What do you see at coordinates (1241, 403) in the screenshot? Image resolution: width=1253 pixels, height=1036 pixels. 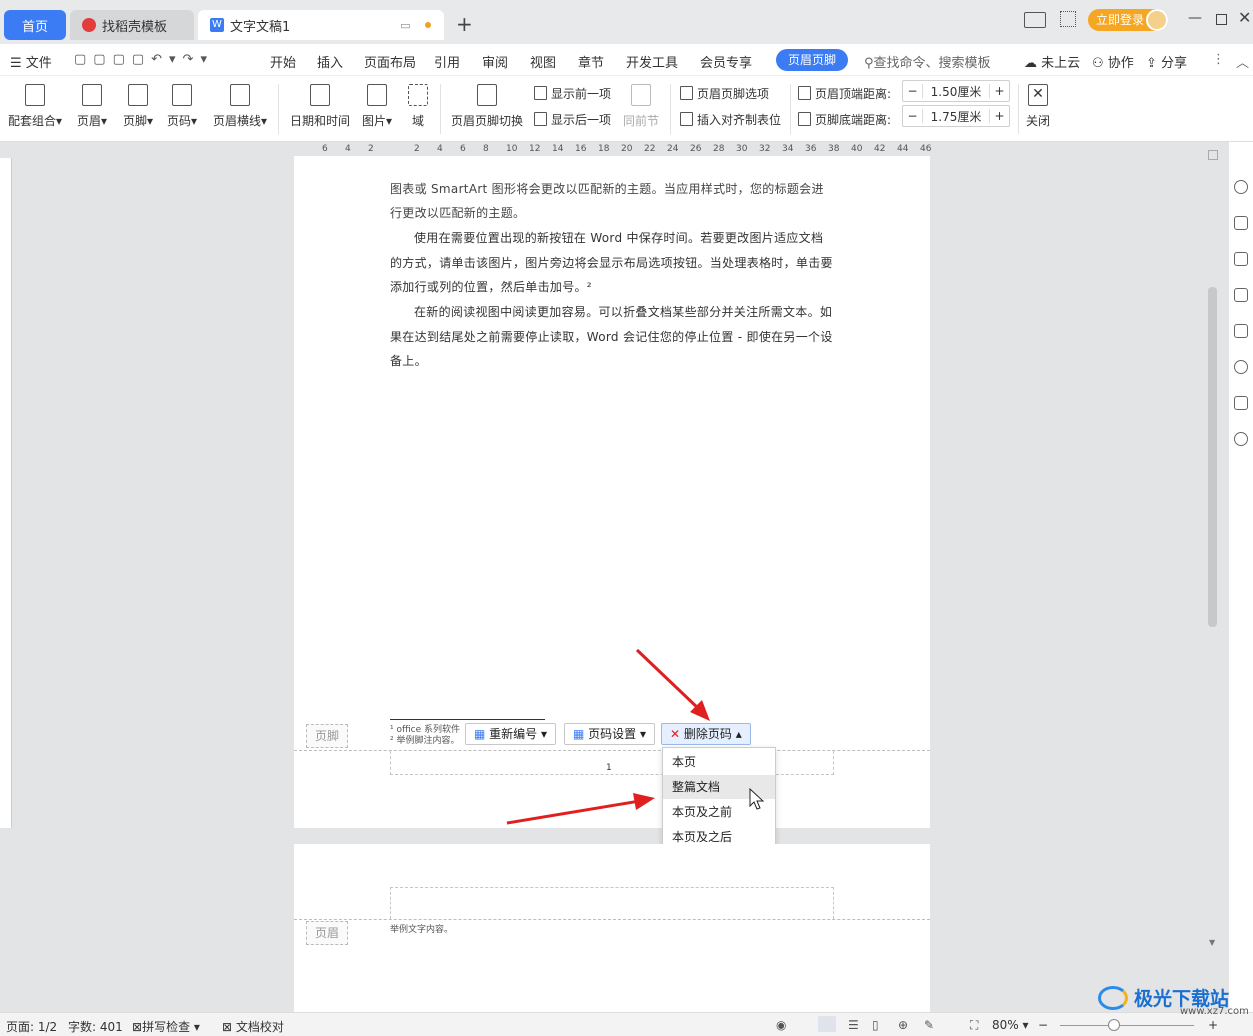 I see `book-icon` at bounding box center [1241, 403].